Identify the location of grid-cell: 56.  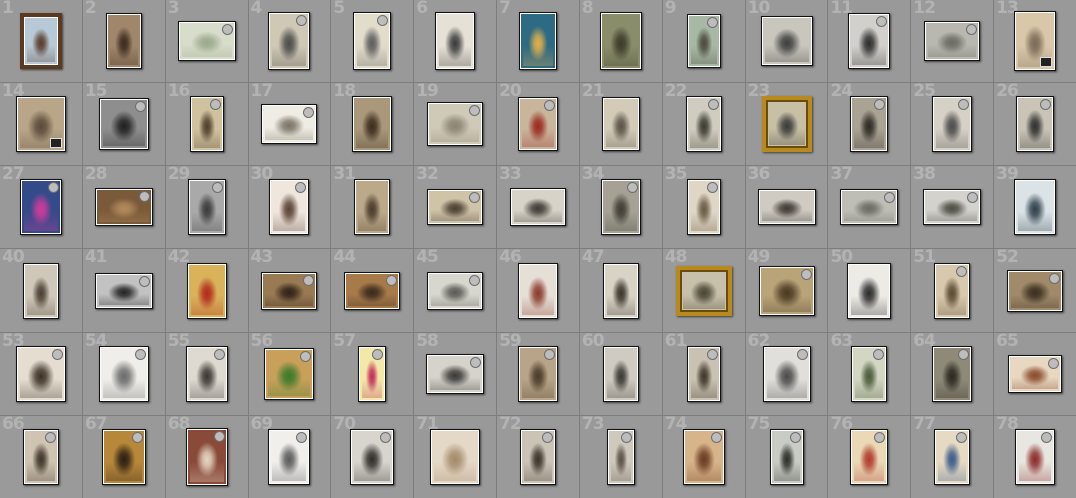
(289, 373).